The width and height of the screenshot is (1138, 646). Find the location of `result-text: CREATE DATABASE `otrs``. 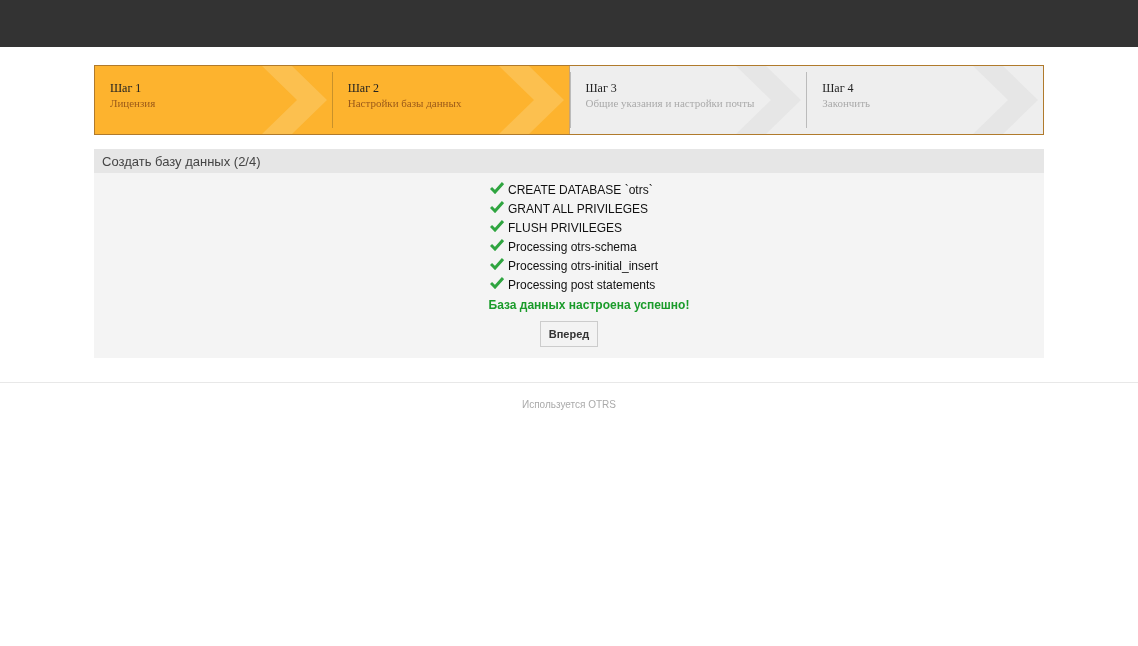

result-text: CREATE DATABASE `otrs` is located at coordinates (580, 190).